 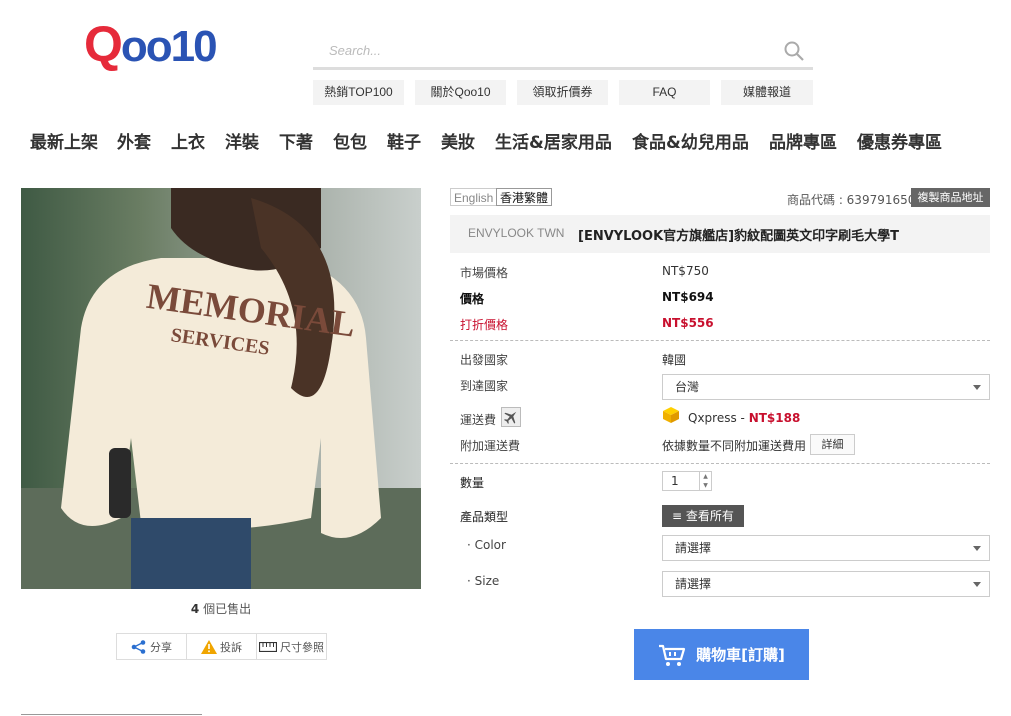 What do you see at coordinates (404, 140) in the screenshot?
I see `category-shoes: 鞋子` at bounding box center [404, 140].